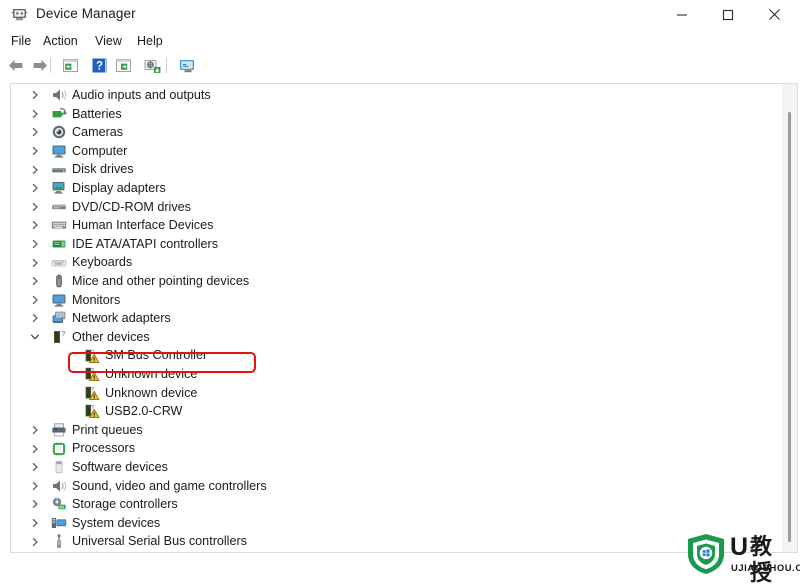  I want to click on tree-item: System devices, so click(397, 523).